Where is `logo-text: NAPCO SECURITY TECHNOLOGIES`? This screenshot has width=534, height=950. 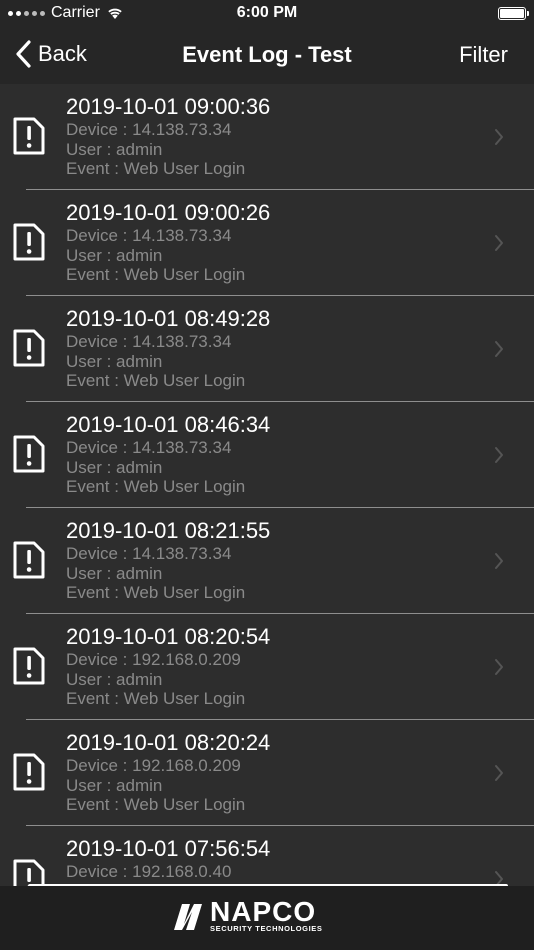 logo-text: NAPCO SECURITY TECHNOLOGIES is located at coordinates (266, 915).